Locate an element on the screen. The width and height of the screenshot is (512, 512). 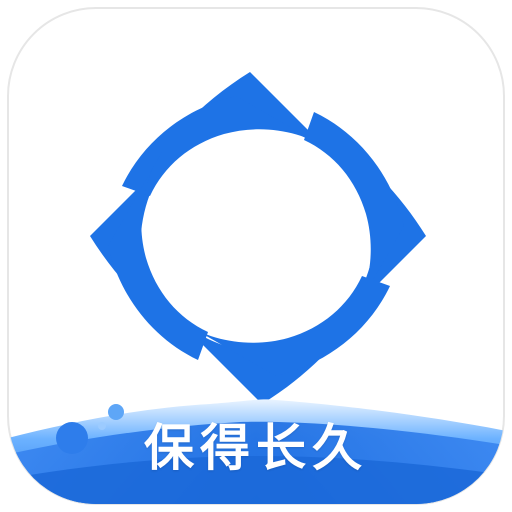
slogan-text: 保得长久 is located at coordinates (256, 448).